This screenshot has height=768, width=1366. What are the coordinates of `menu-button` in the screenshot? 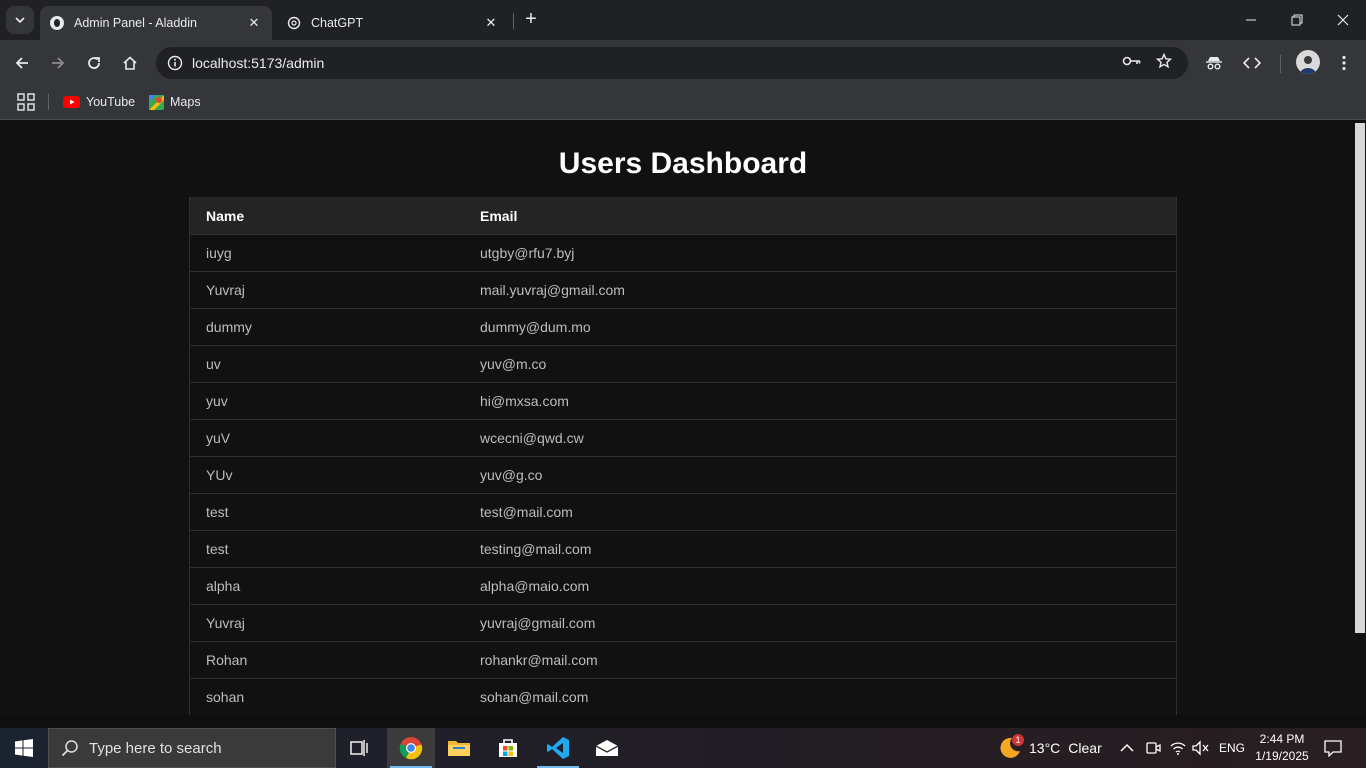 It's located at (1344, 63).